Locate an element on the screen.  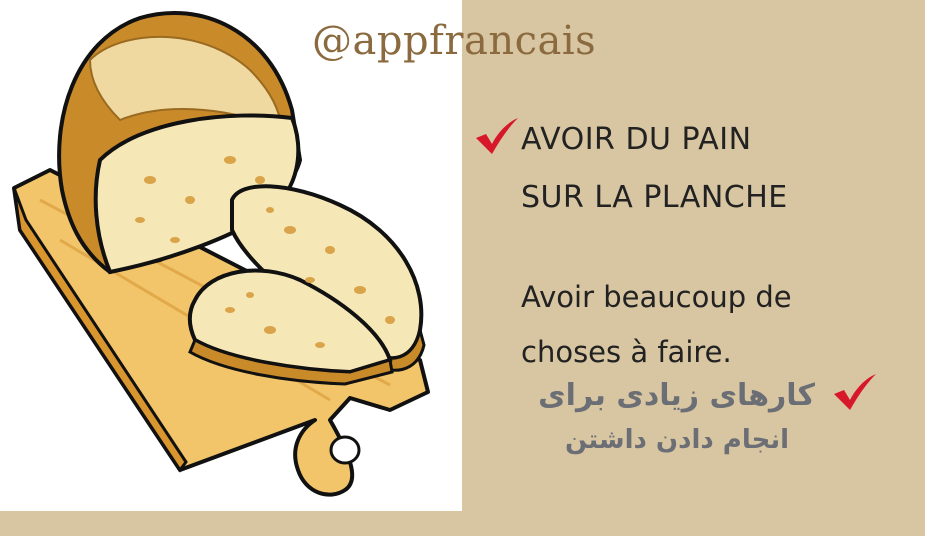
meaning-fr-line-1: Avoir beaucoup de is located at coordinates (656, 297).